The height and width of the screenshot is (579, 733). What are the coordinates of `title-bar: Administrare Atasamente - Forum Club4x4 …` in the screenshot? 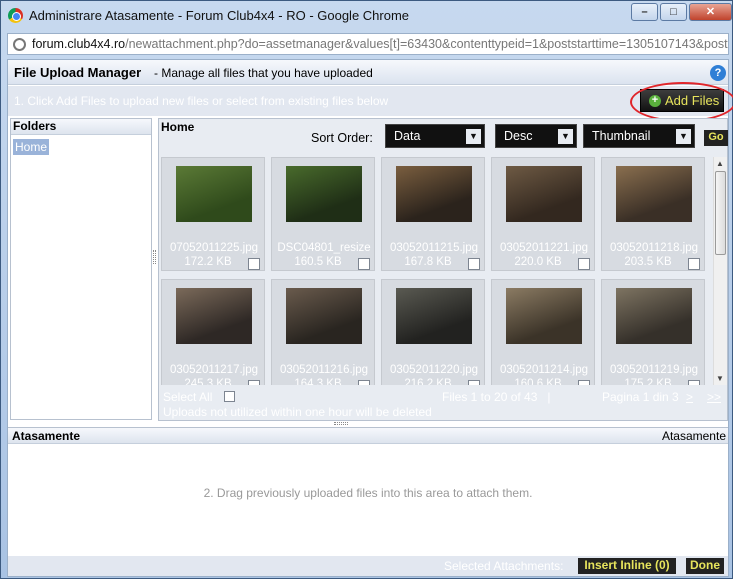 It's located at (367, 16).